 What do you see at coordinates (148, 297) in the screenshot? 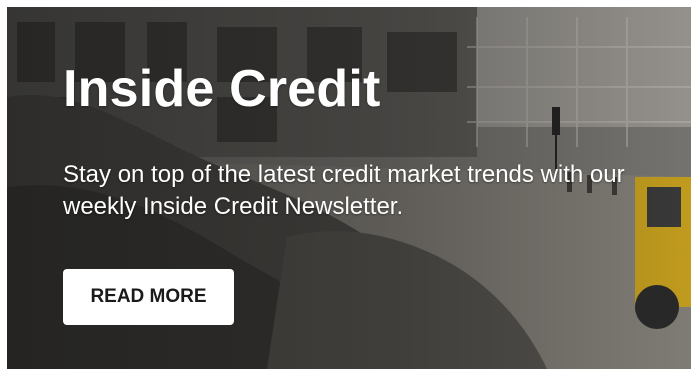
I see `read-more-button: READ MORE` at bounding box center [148, 297].